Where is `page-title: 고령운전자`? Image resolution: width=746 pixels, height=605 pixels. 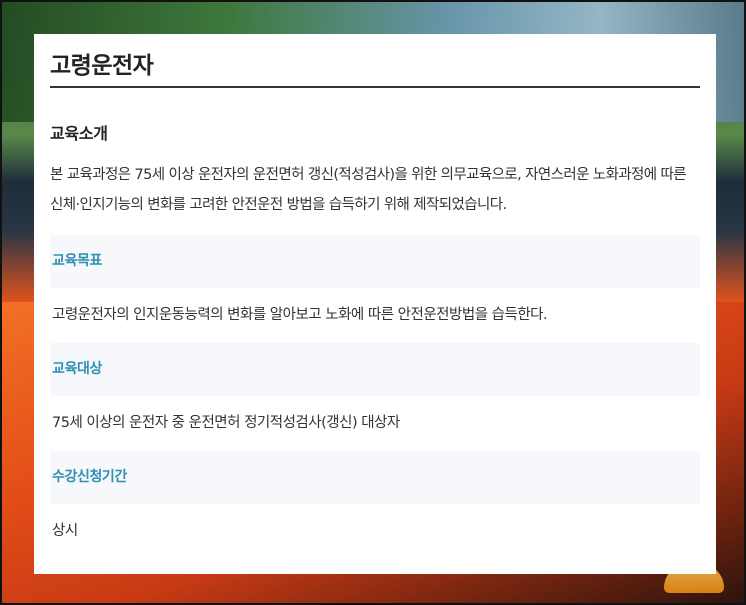 page-title: 고령운전자 is located at coordinates (375, 61).